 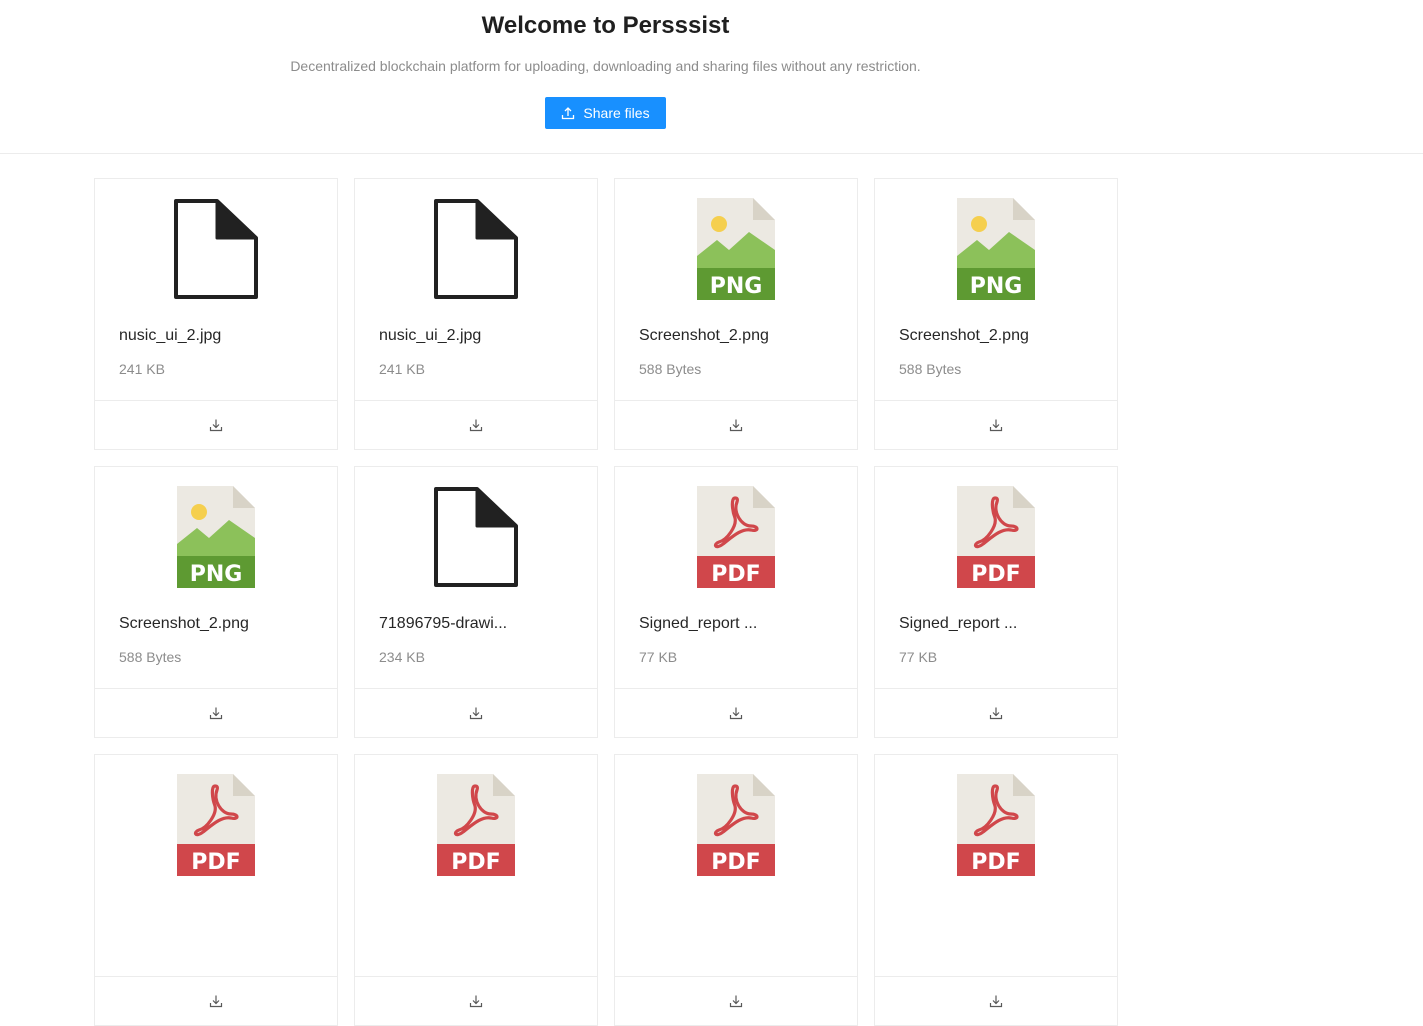 What do you see at coordinates (616, 113) in the screenshot?
I see `share-files-label: Share files` at bounding box center [616, 113].